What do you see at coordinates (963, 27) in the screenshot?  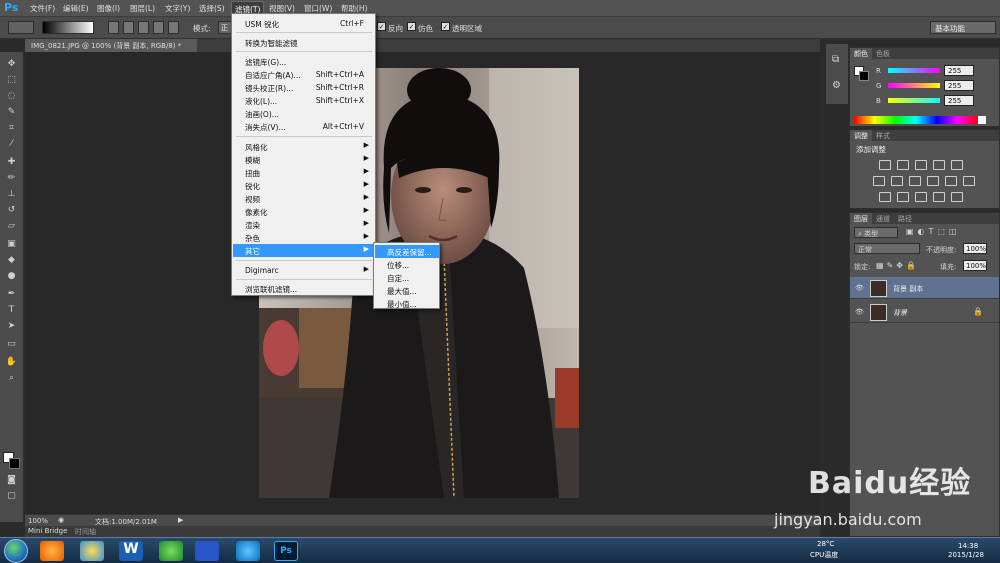 I see `workspace-select: 基本功能` at bounding box center [963, 27].